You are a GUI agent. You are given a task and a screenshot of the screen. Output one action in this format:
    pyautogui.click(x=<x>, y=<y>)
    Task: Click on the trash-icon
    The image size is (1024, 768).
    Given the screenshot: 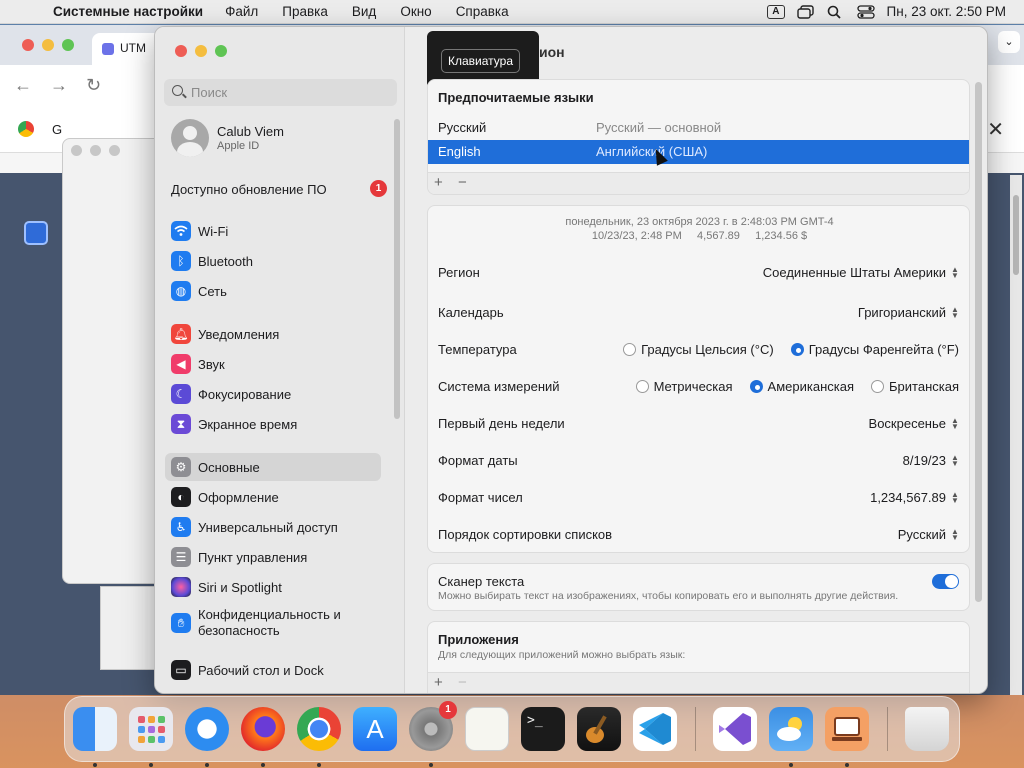 What is the action you would take?
    pyautogui.click(x=927, y=729)
    